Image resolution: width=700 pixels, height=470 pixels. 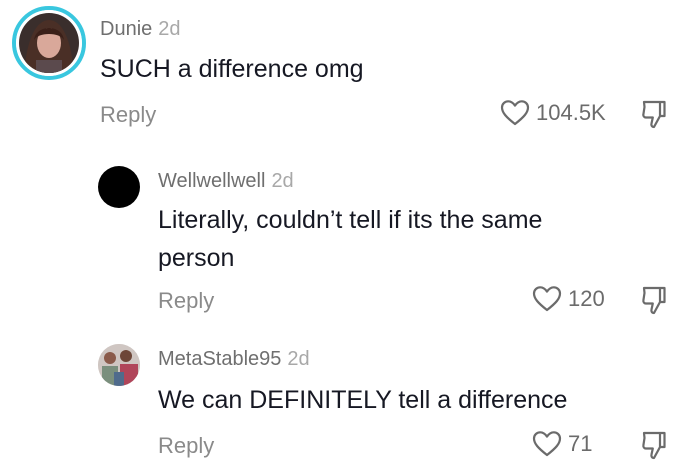 What do you see at coordinates (571, 112) in the screenshot?
I see `like-count: 104.5K` at bounding box center [571, 112].